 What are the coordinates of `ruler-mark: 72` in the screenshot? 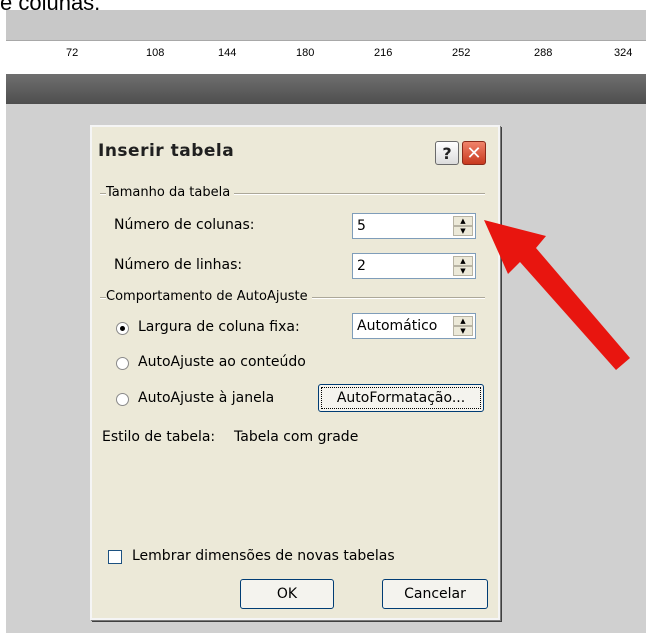 It's located at (72, 53).